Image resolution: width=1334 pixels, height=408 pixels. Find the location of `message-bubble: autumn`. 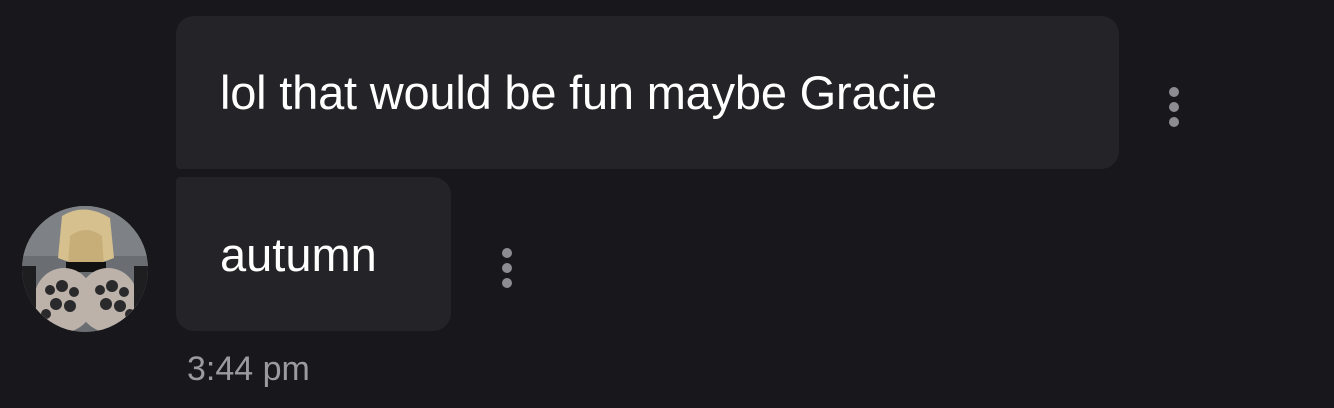

message-bubble: autumn is located at coordinates (313, 254).